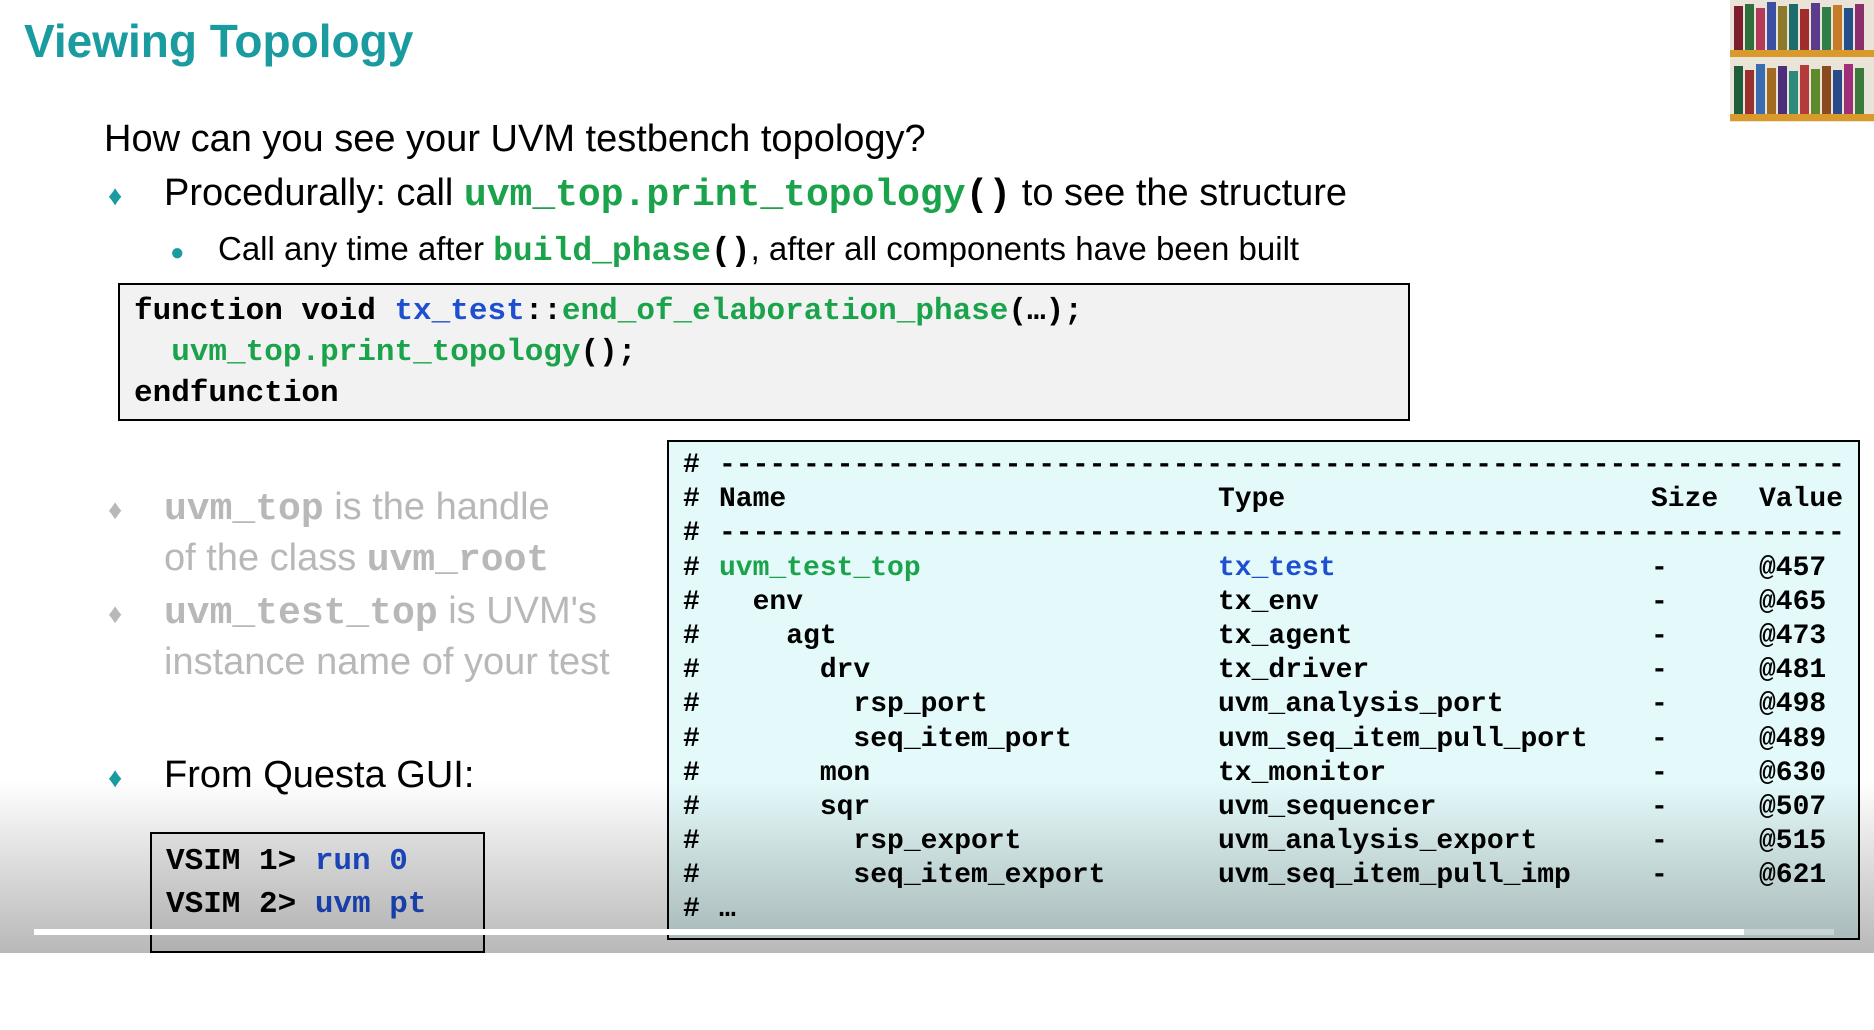  What do you see at coordinates (795, 671) in the screenshot?
I see `row-name: drv` at bounding box center [795, 671].